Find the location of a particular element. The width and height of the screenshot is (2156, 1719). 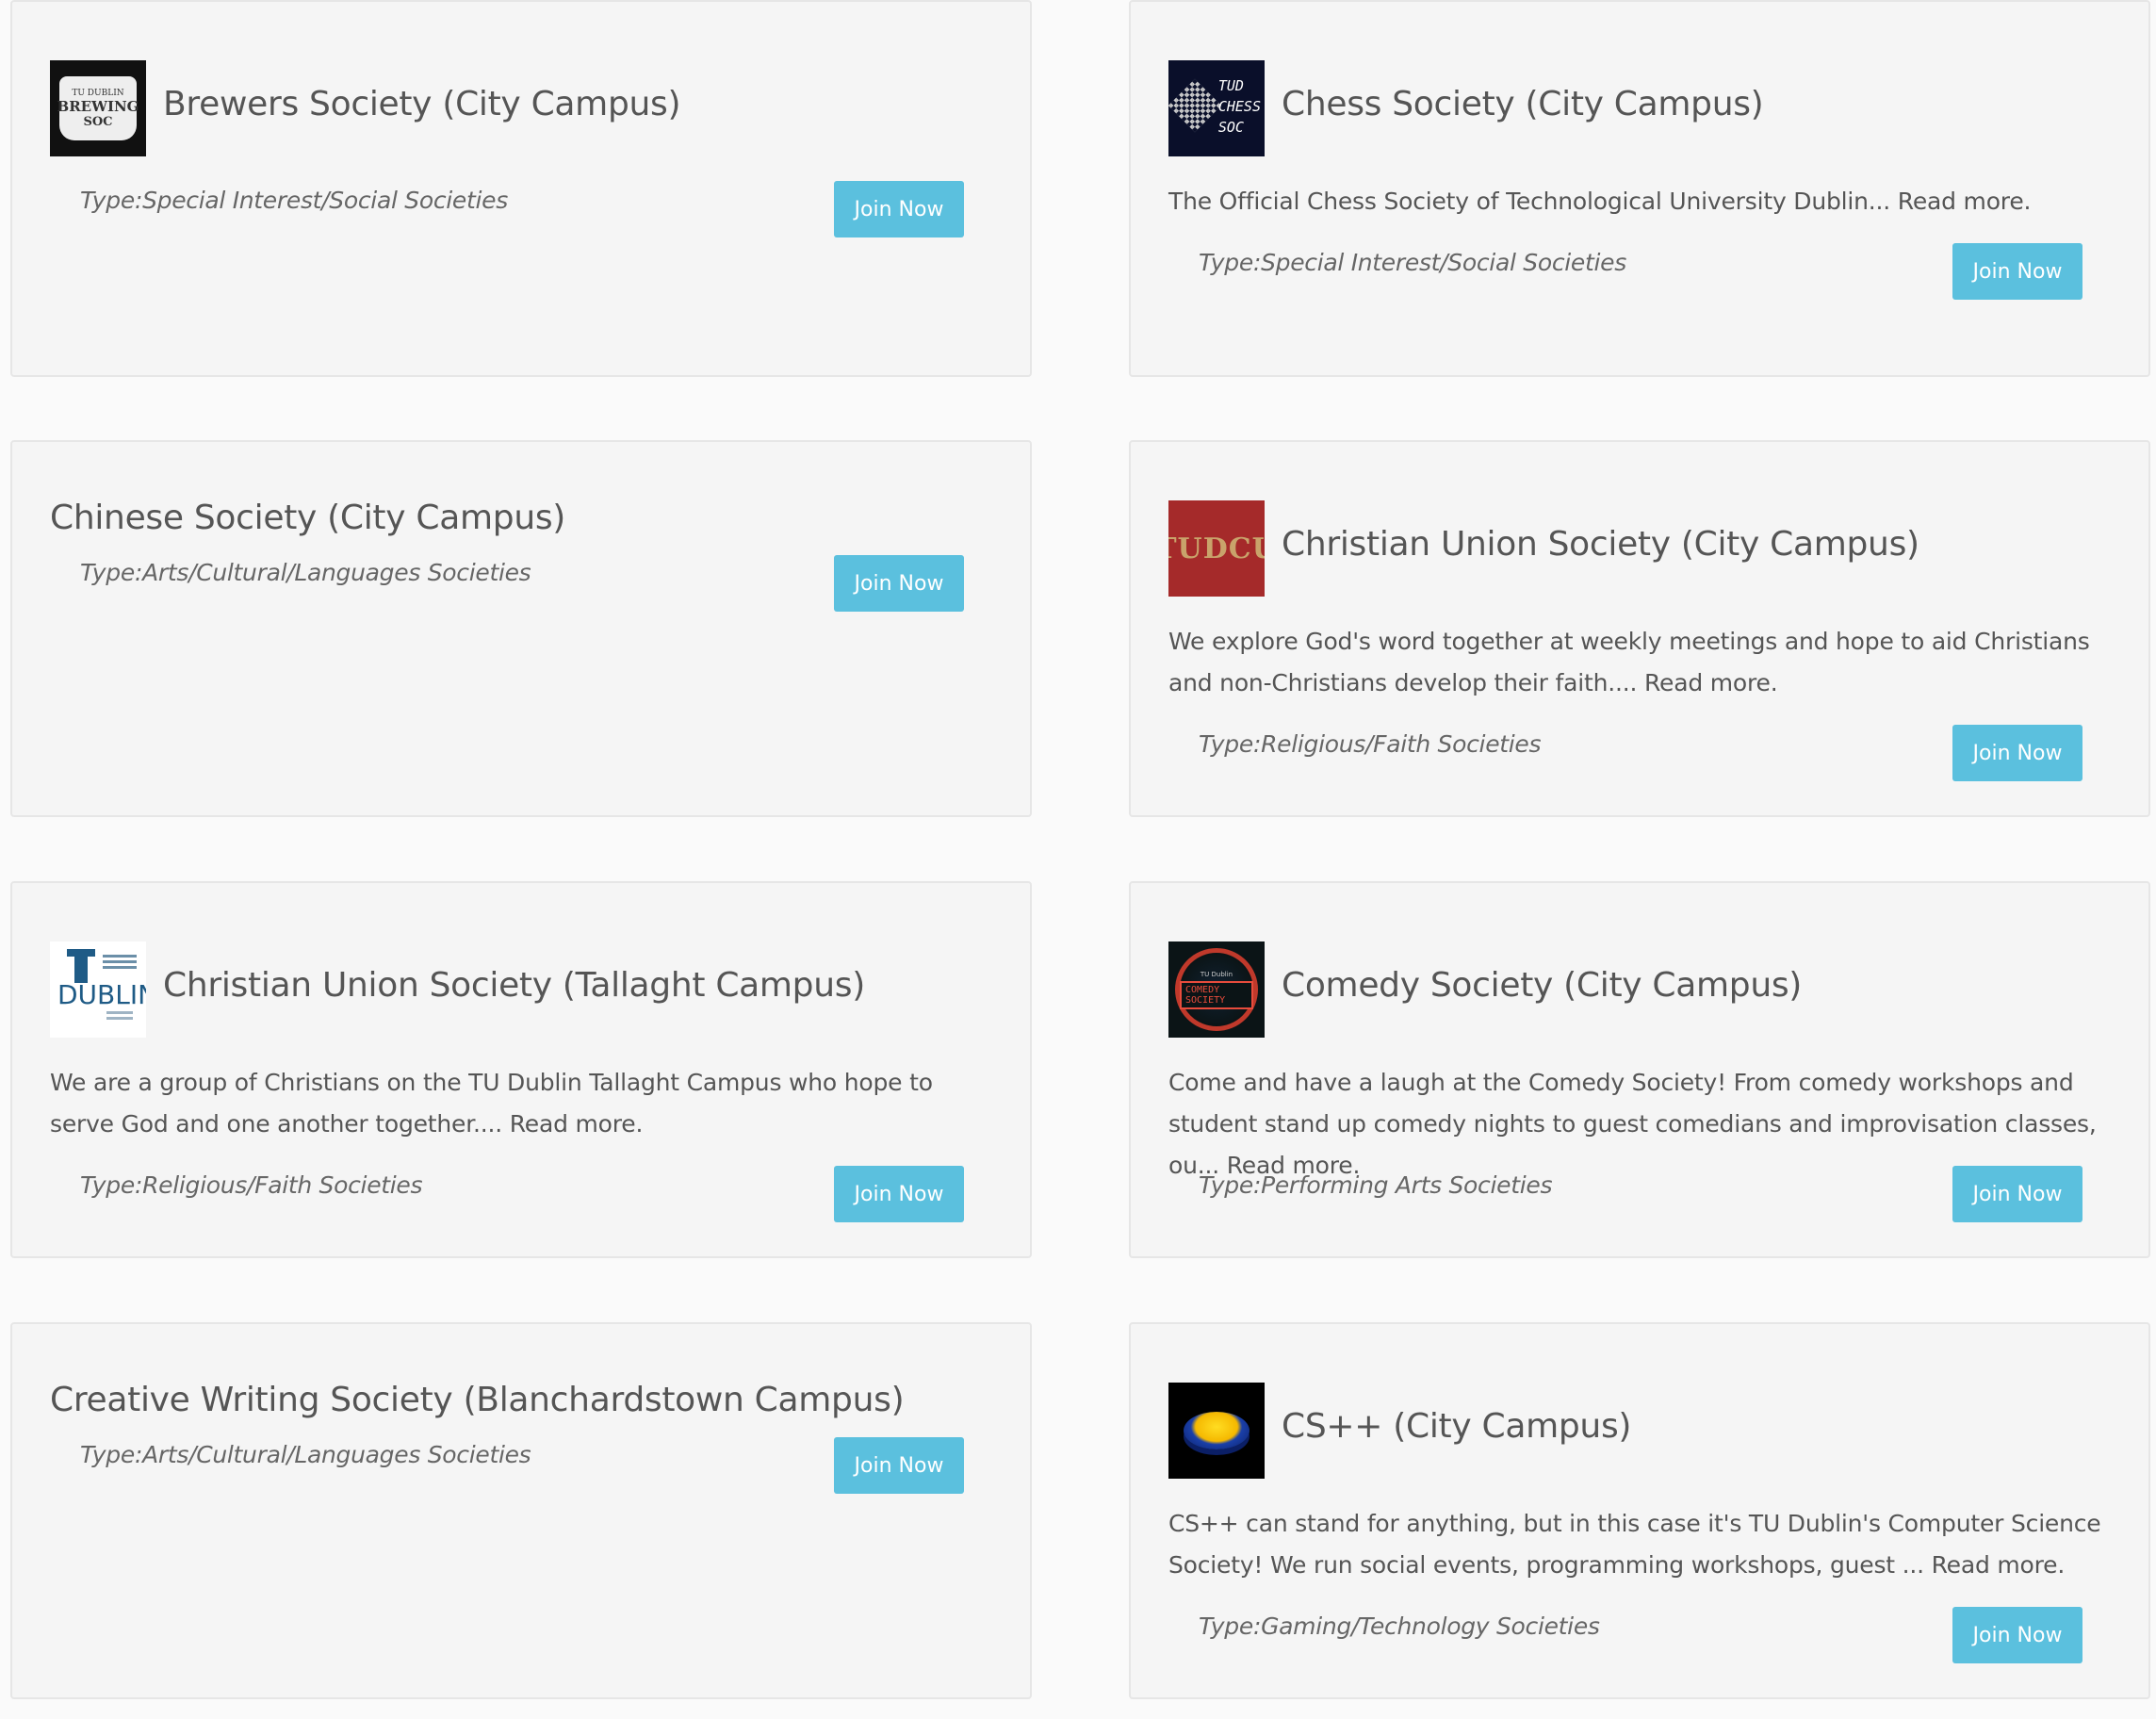

christian-union-city-logo: TUDCU is located at coordinates (1216, 549).